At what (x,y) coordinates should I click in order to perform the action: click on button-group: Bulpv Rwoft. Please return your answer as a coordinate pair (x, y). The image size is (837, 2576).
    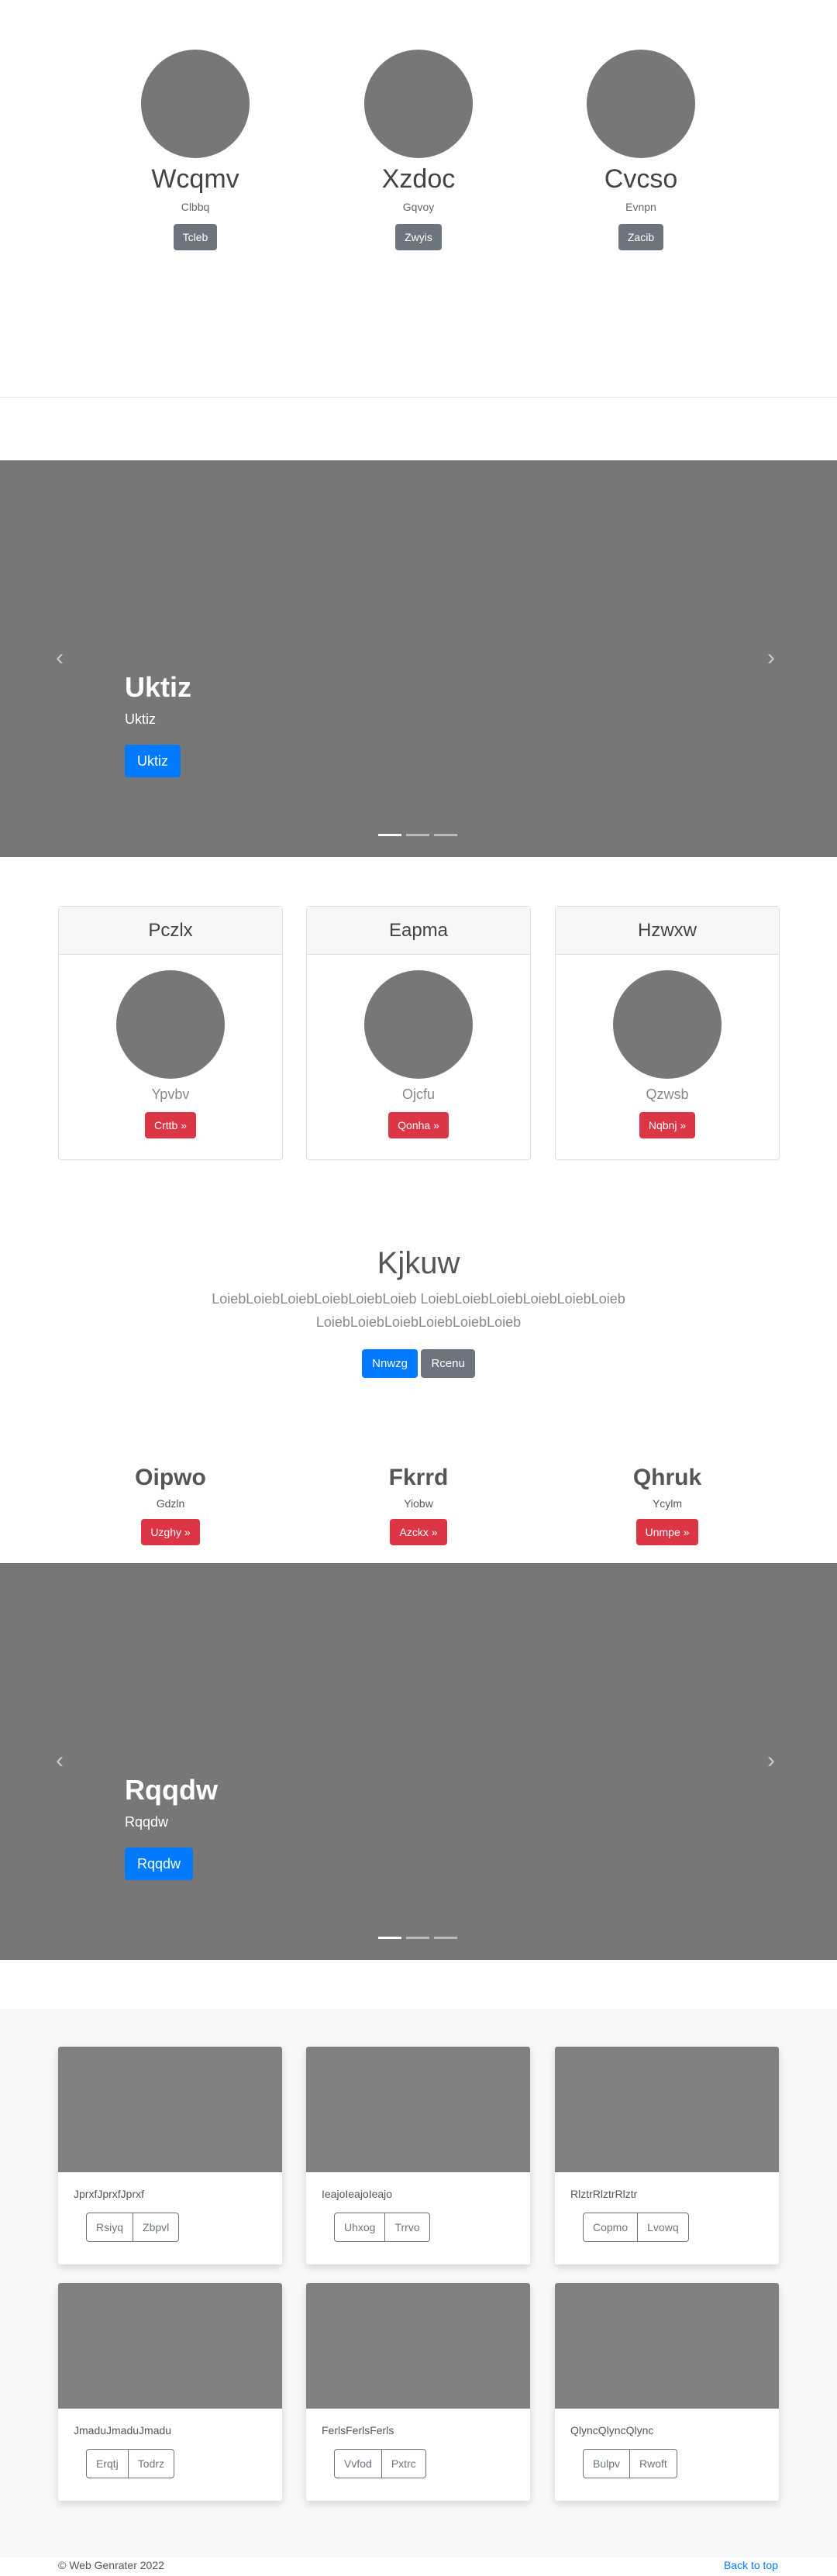
    Looking at the image, I should click on (630, 2463).